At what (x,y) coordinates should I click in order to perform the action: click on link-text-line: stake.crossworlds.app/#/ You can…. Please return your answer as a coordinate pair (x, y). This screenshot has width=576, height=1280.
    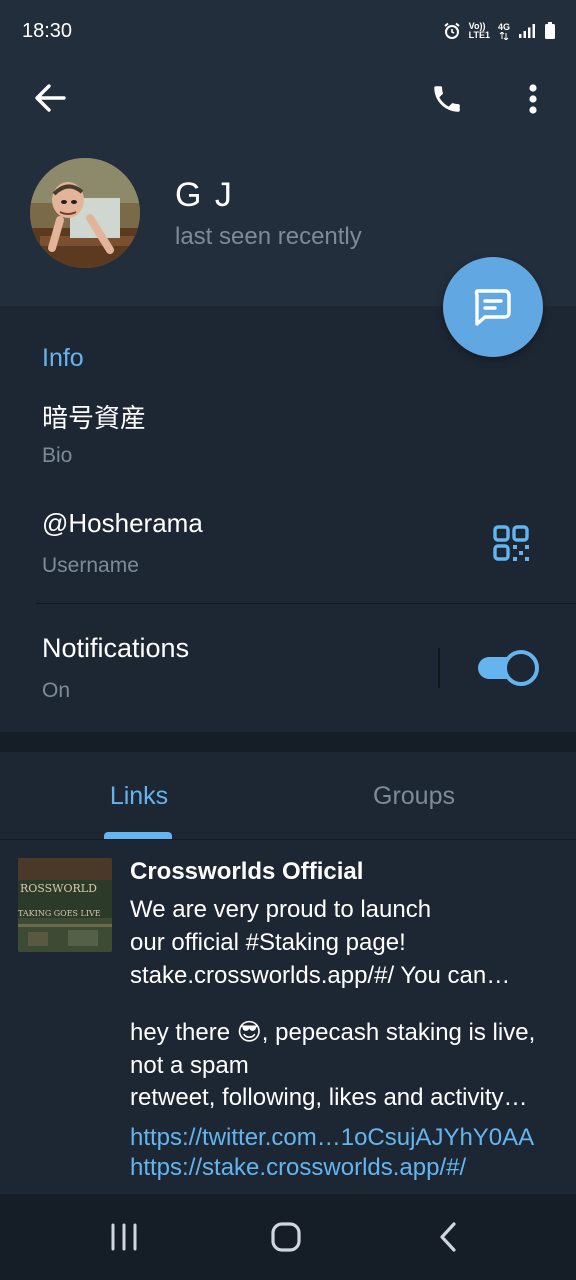
    Looking at the image, I should click on (320, 975).